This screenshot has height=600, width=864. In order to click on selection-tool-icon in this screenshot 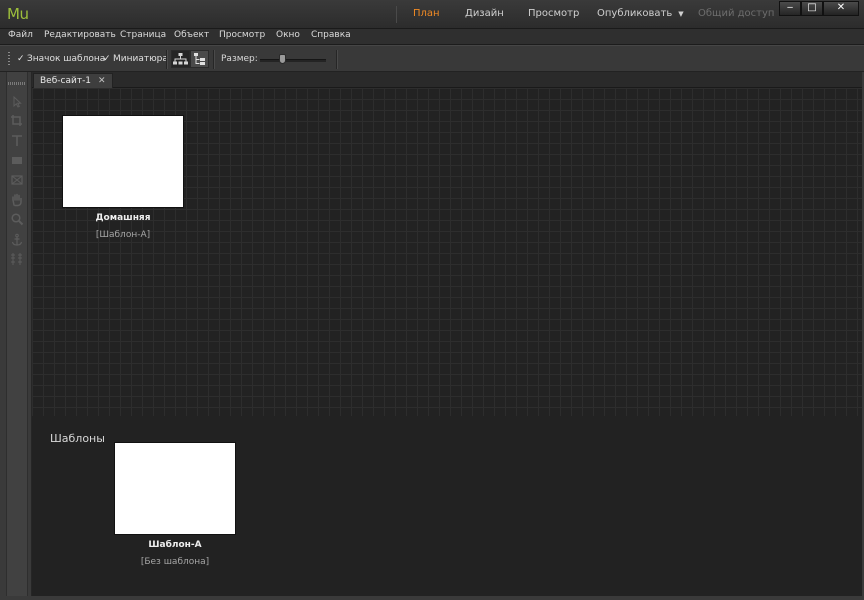, I will do `click(17, 102)`.